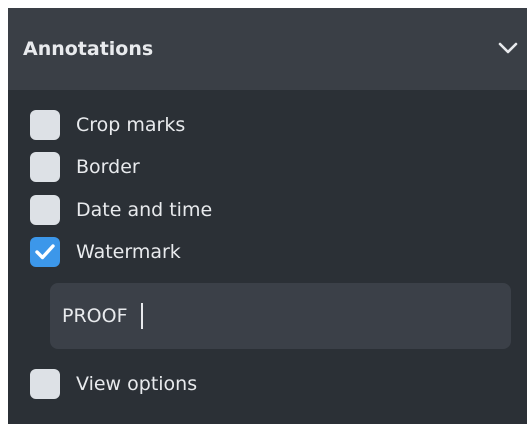 The image size is (527, 424). What do you see at coordinates (265, 252) in the screenshot?
I see `watermark-option: Watermark` at bounding box center [265, 252].